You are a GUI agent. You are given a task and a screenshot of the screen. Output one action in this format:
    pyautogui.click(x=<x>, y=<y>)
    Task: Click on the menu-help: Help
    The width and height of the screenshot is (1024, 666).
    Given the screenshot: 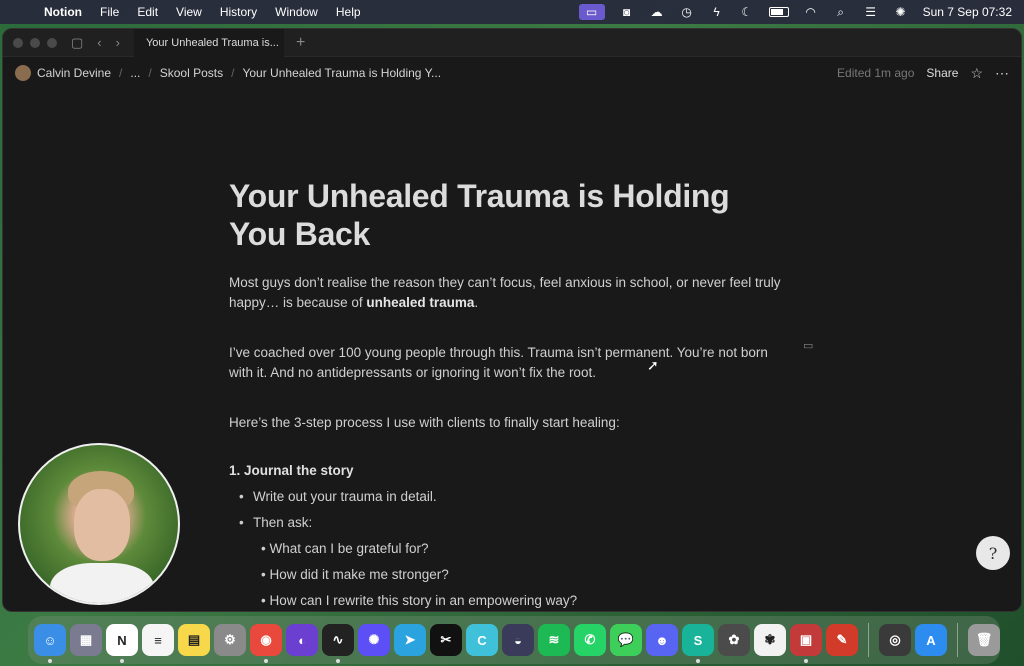 What is the action you would take?
    pyautogui.click(x=348, y=12)
    